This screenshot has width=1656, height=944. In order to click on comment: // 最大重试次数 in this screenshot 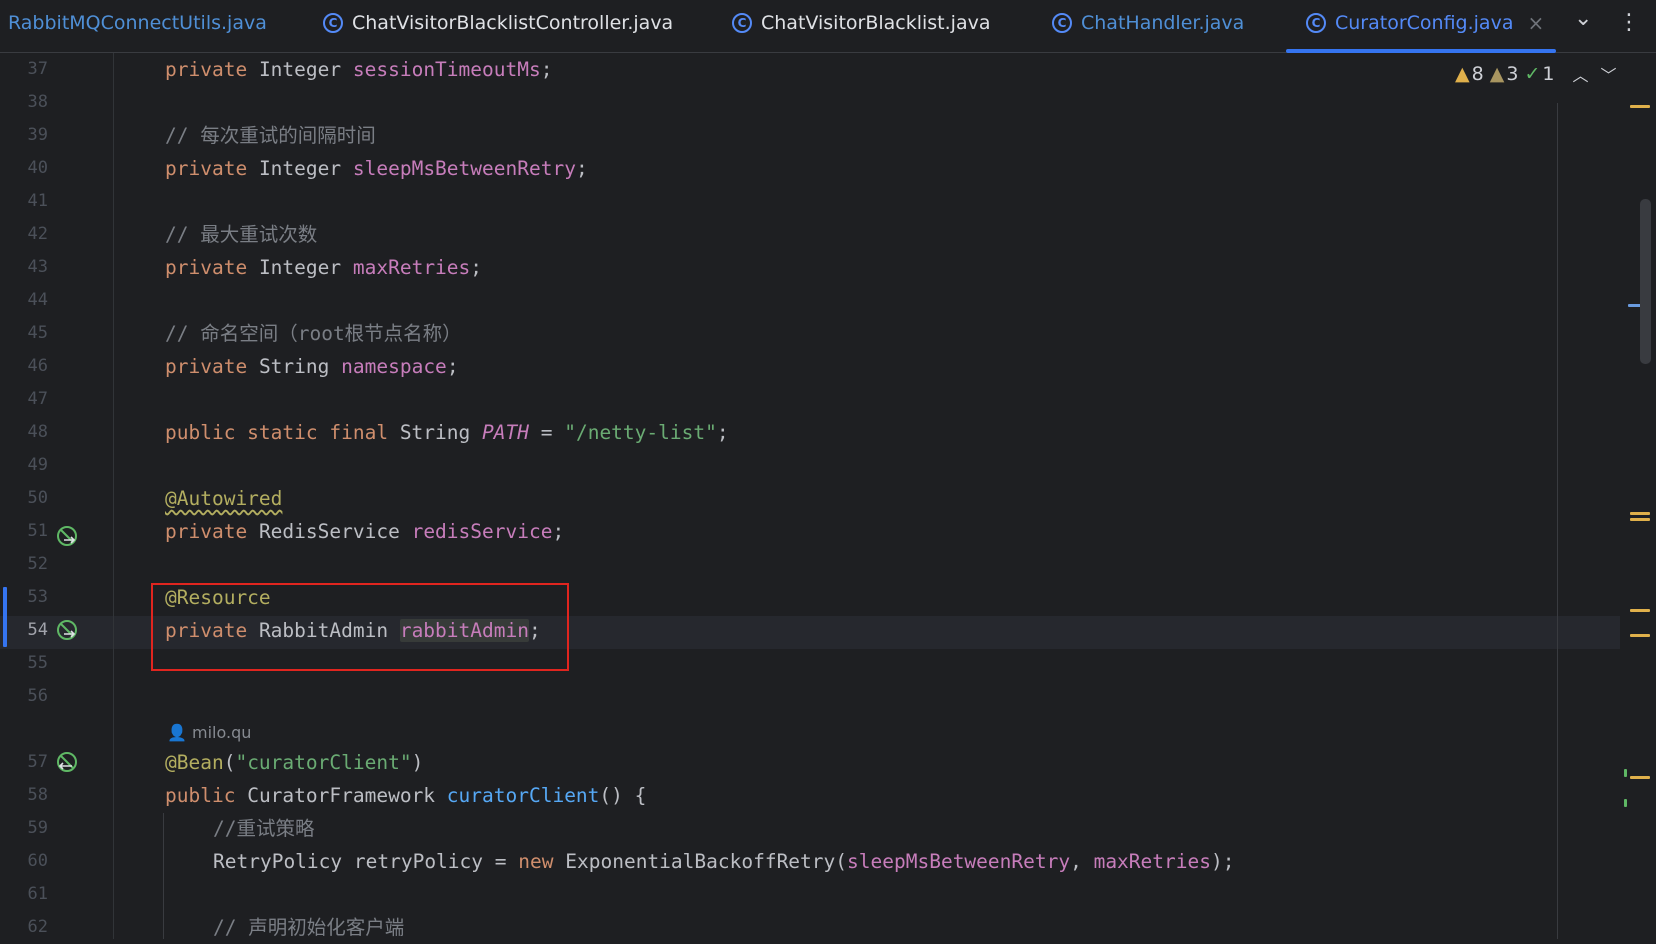, I will do `click(241, 234)`.